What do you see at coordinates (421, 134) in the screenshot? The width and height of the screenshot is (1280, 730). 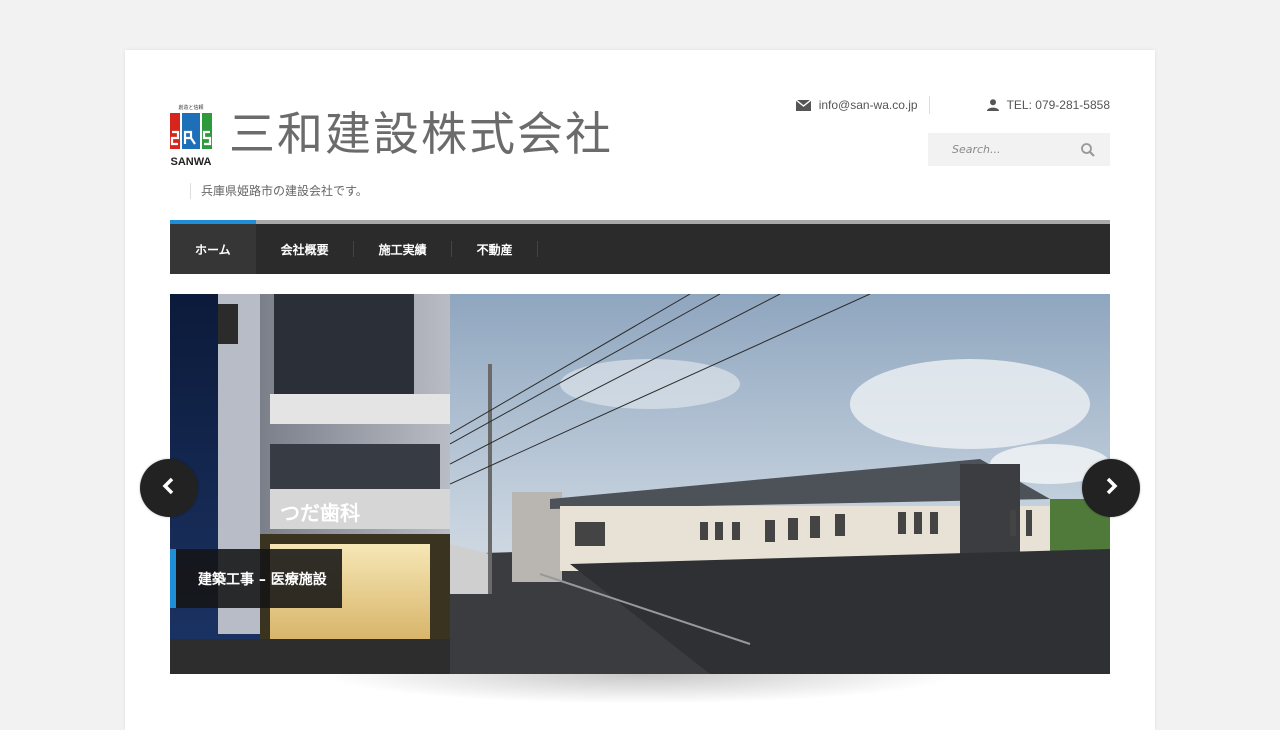 I see `company-name: 三和建設株式会社` at bounding box center [421, 134].